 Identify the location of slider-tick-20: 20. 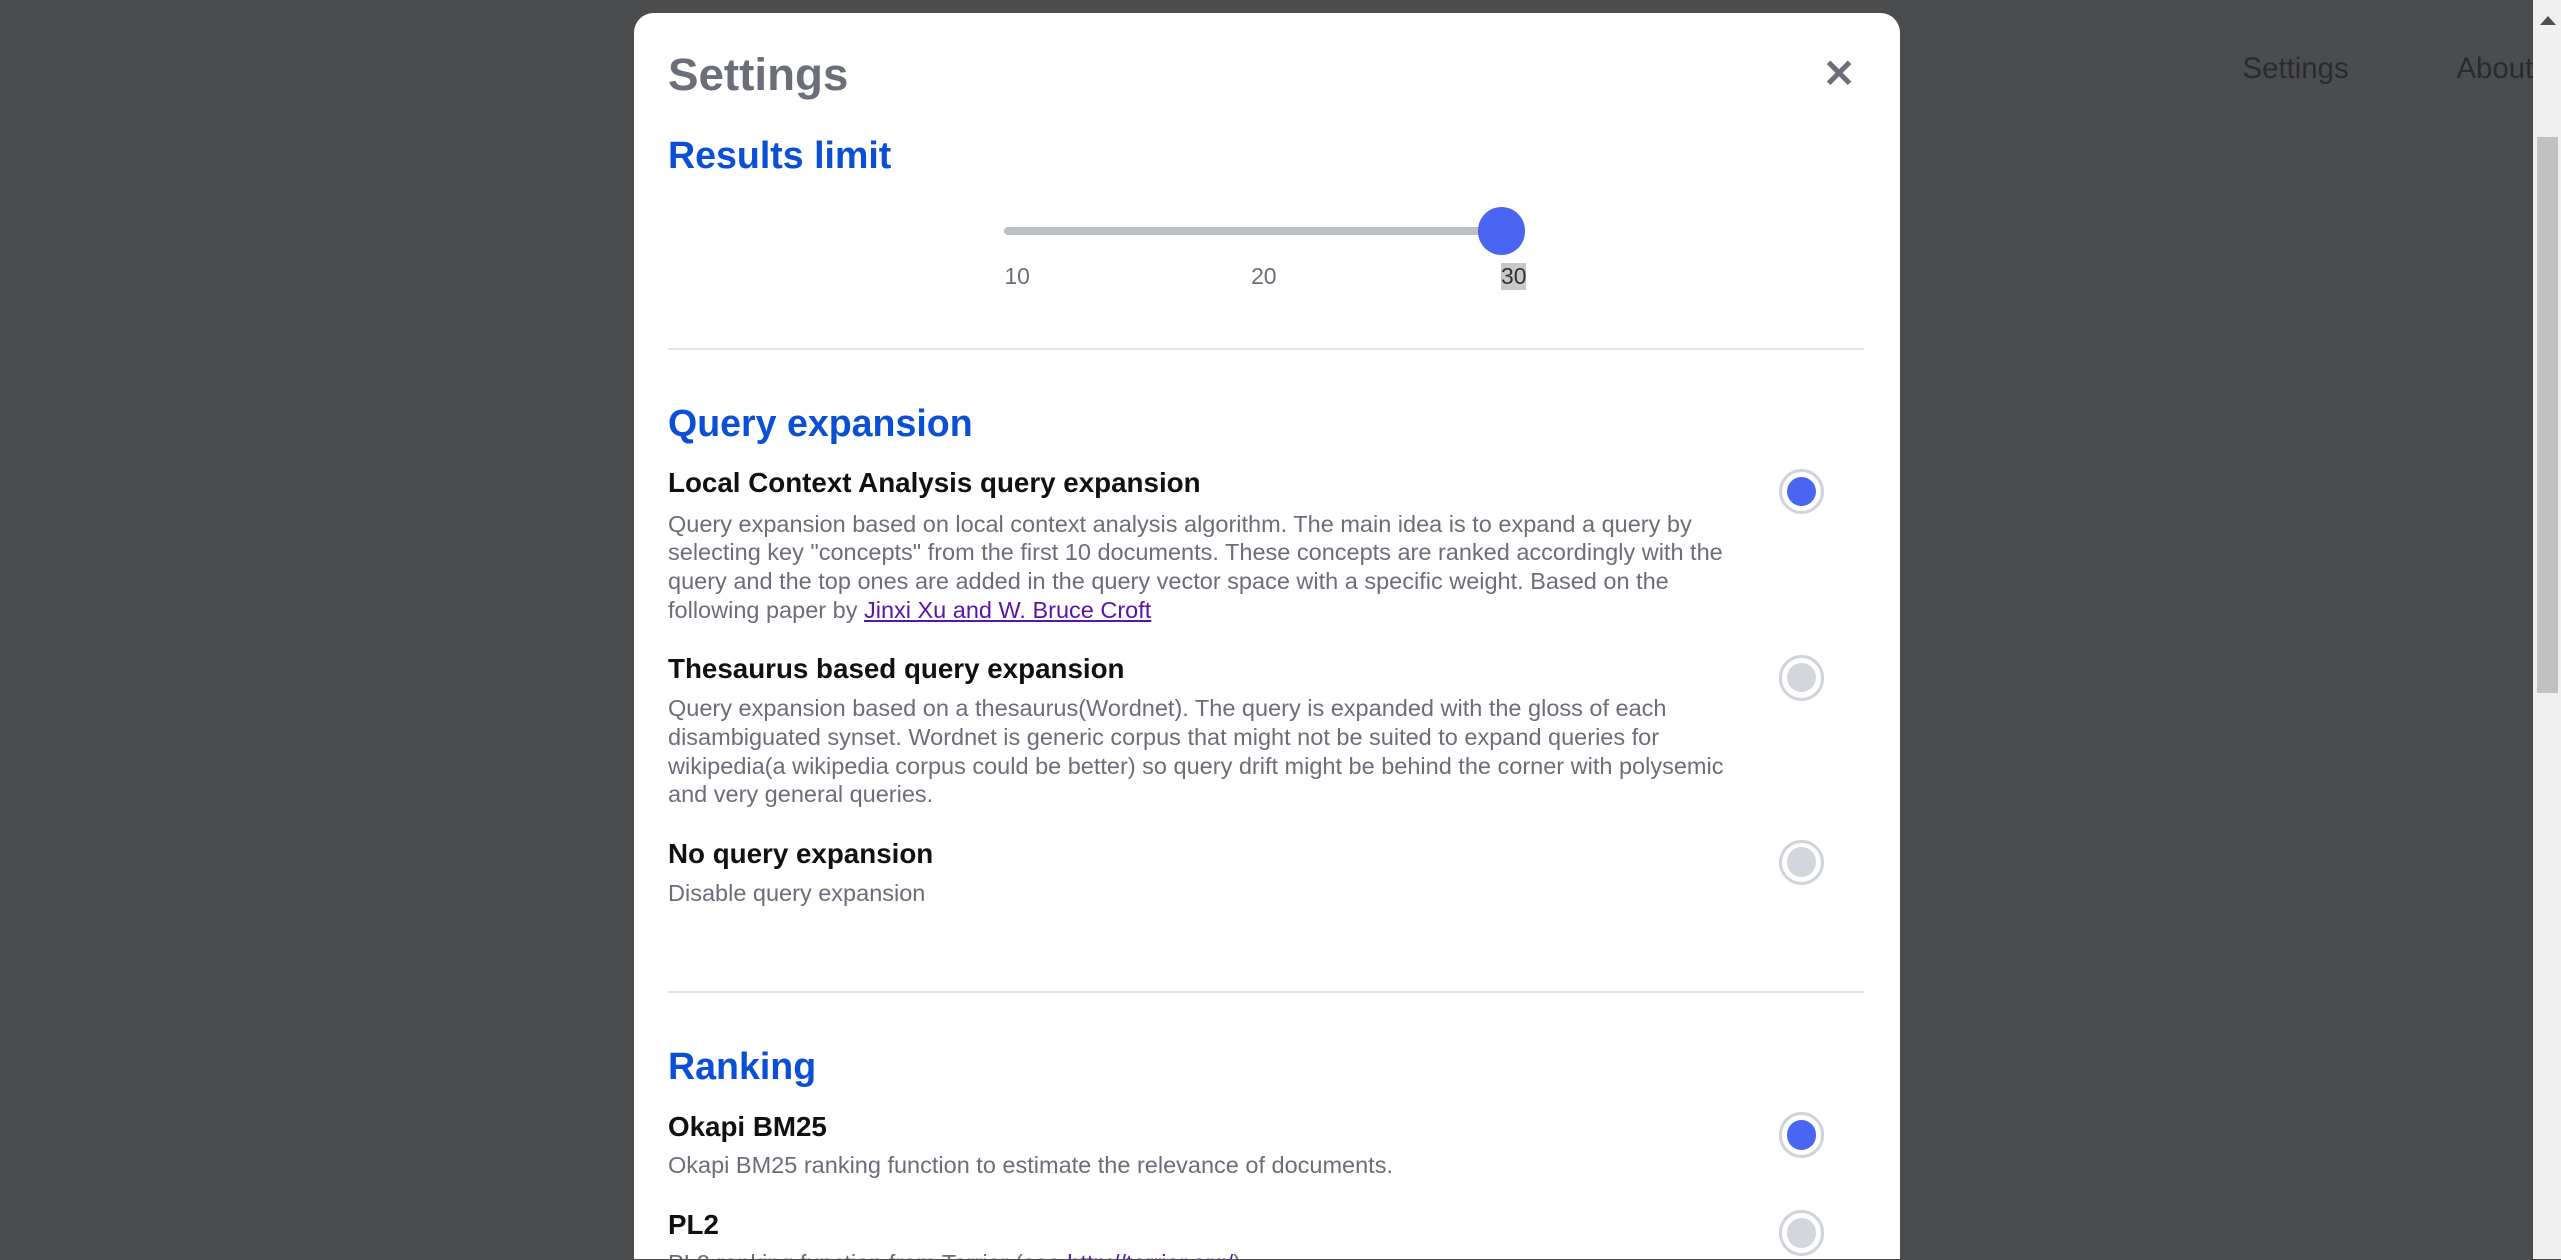
(1264, 275).